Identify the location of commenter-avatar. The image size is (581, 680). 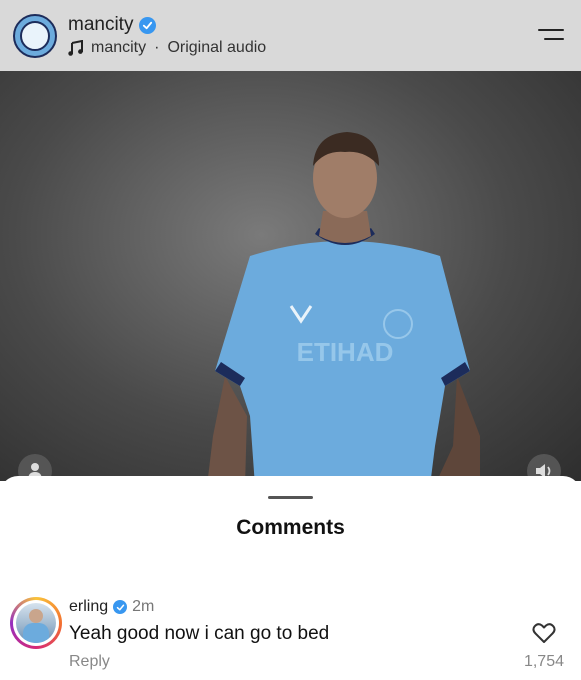
(36, 623).